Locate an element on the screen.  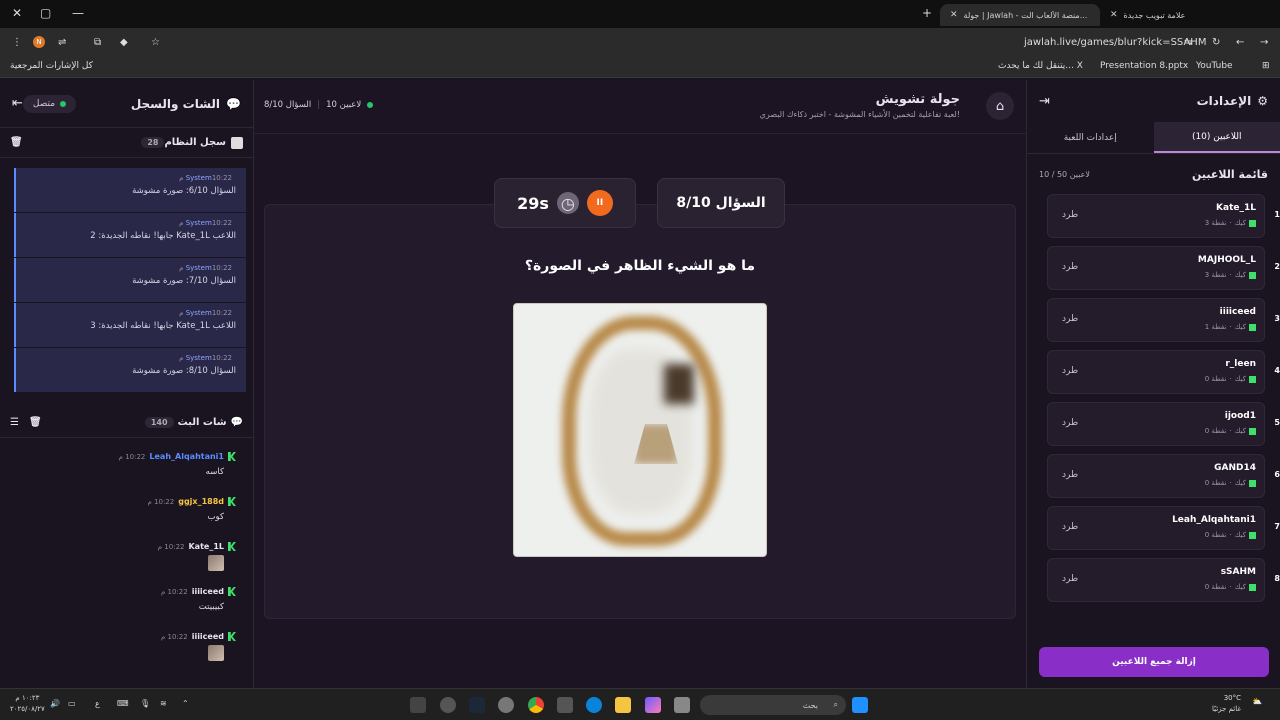
extensions-icon: ⇌ is located at coordinates (62, 42).